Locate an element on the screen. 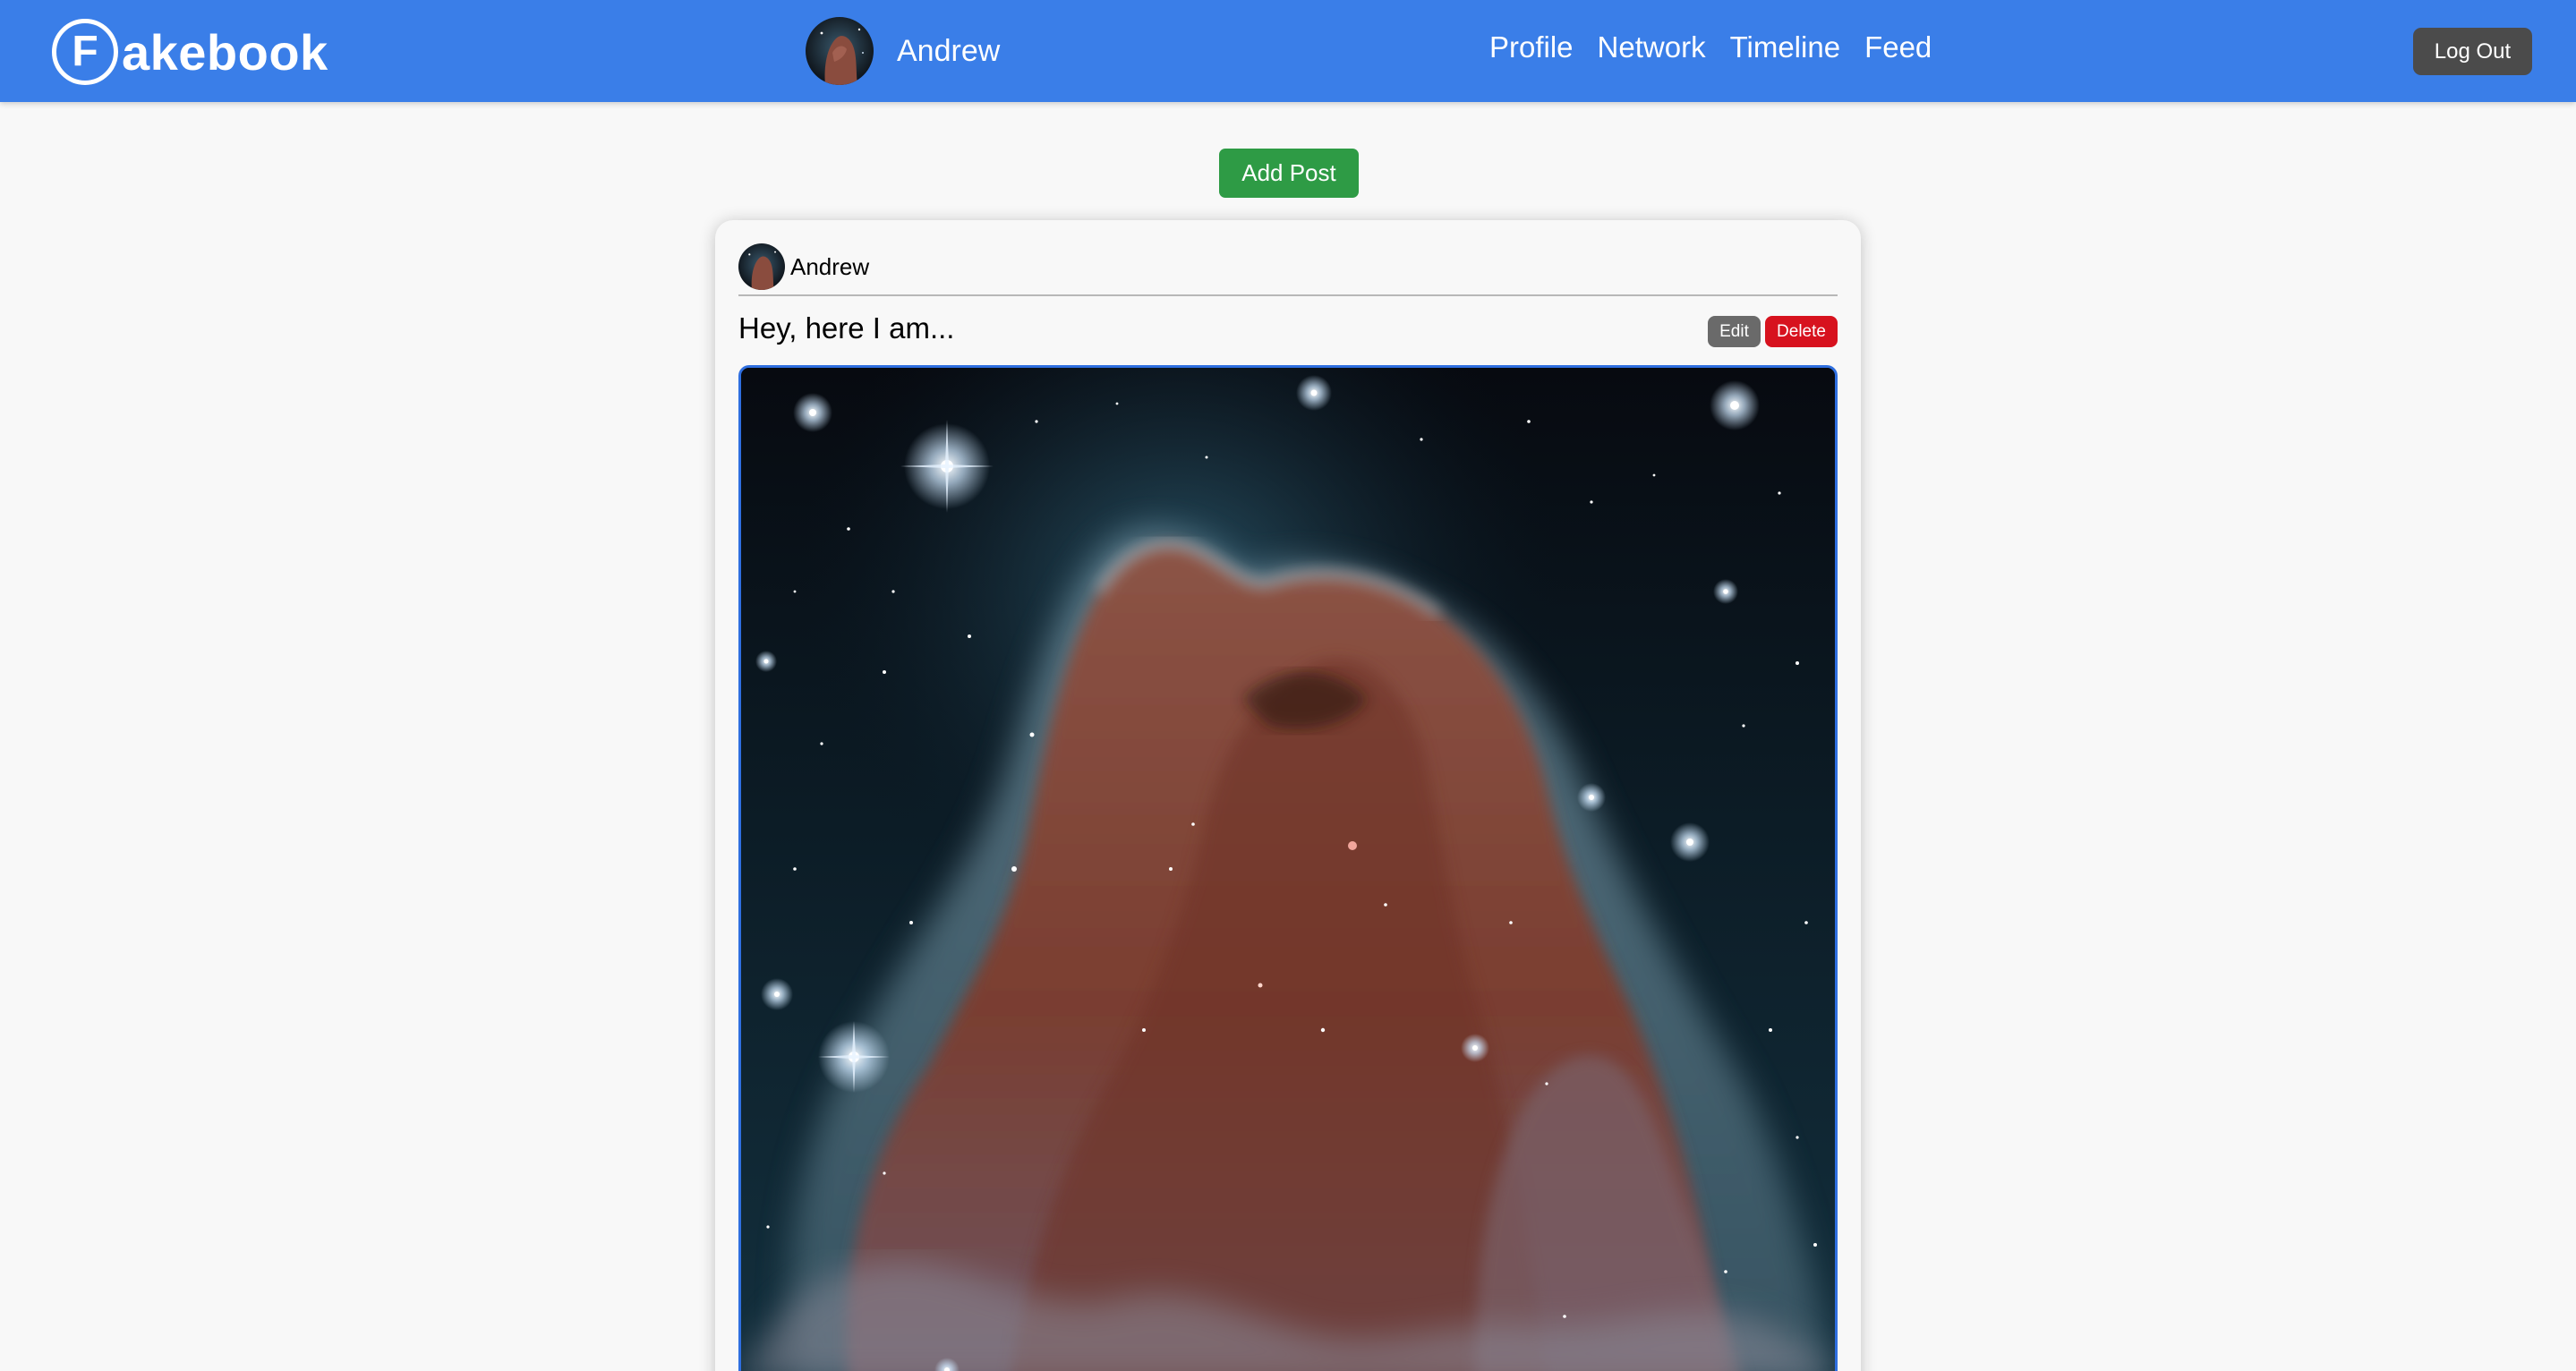  brand-logo: F akebook is located at coordinates (190, 52).